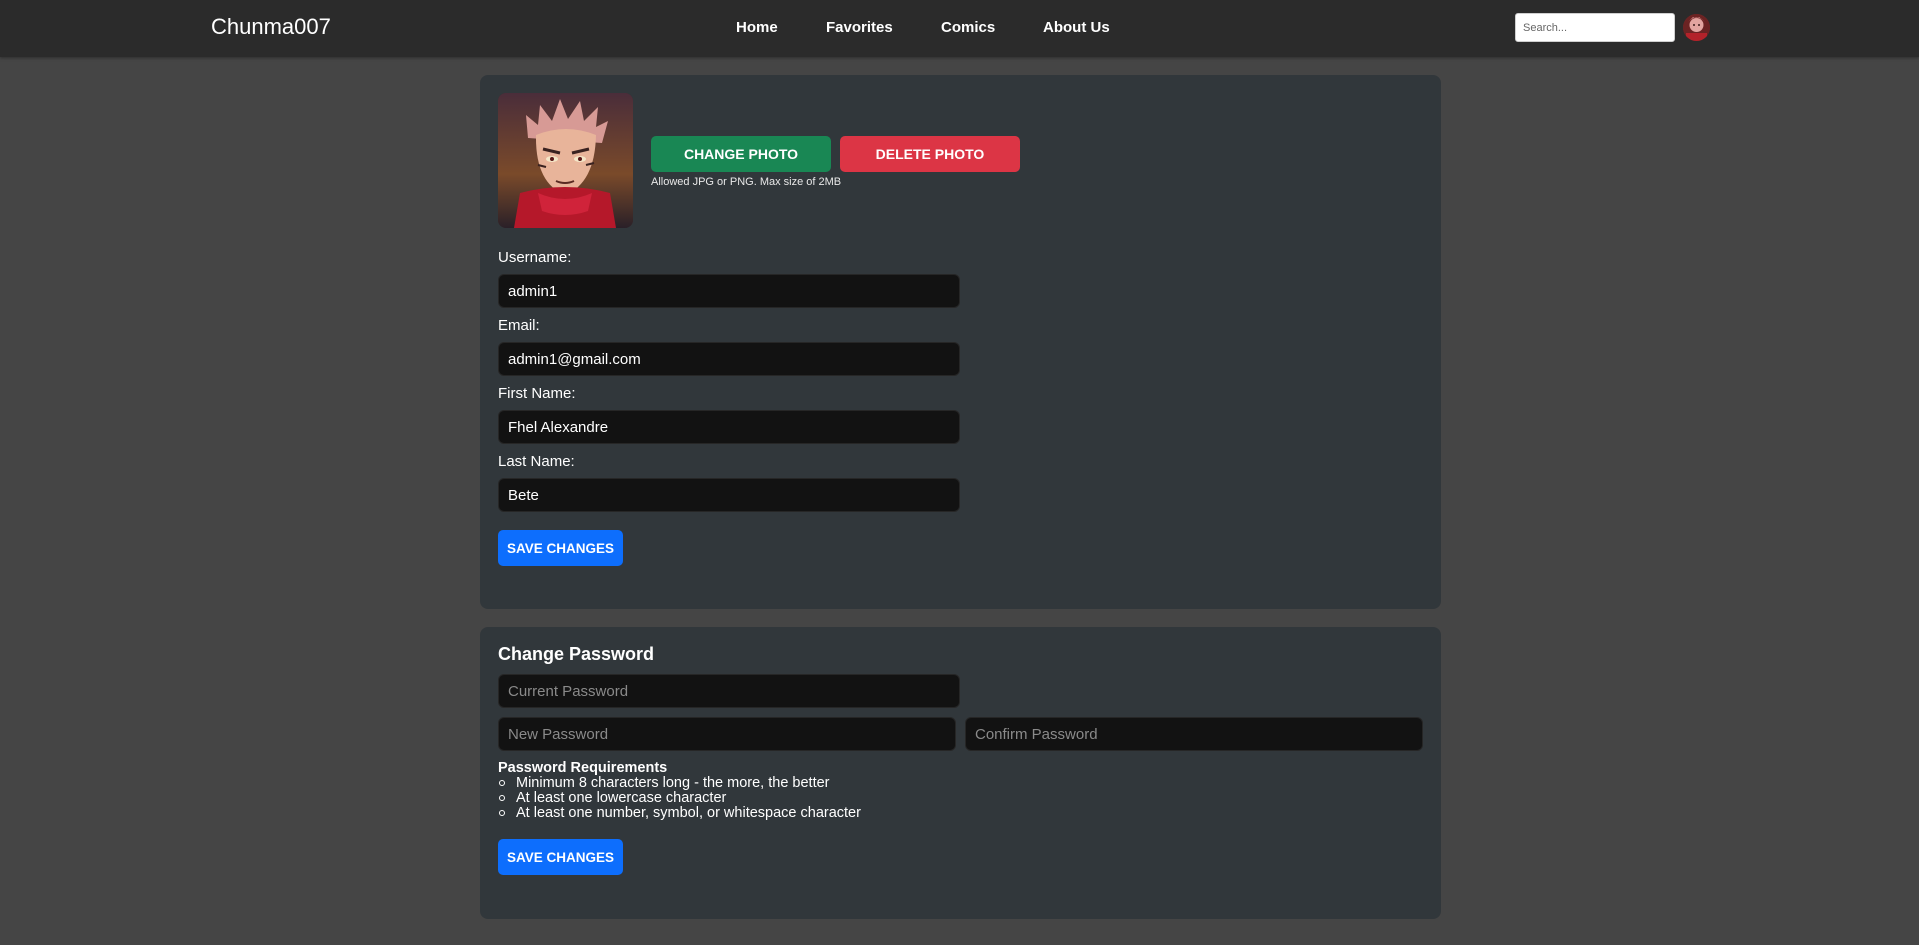 The height and width of the screenshot is (945, 1919). Describe the element at coordinates (1194, 734) in the screenshot. I see `confirm-password-input` at that location.